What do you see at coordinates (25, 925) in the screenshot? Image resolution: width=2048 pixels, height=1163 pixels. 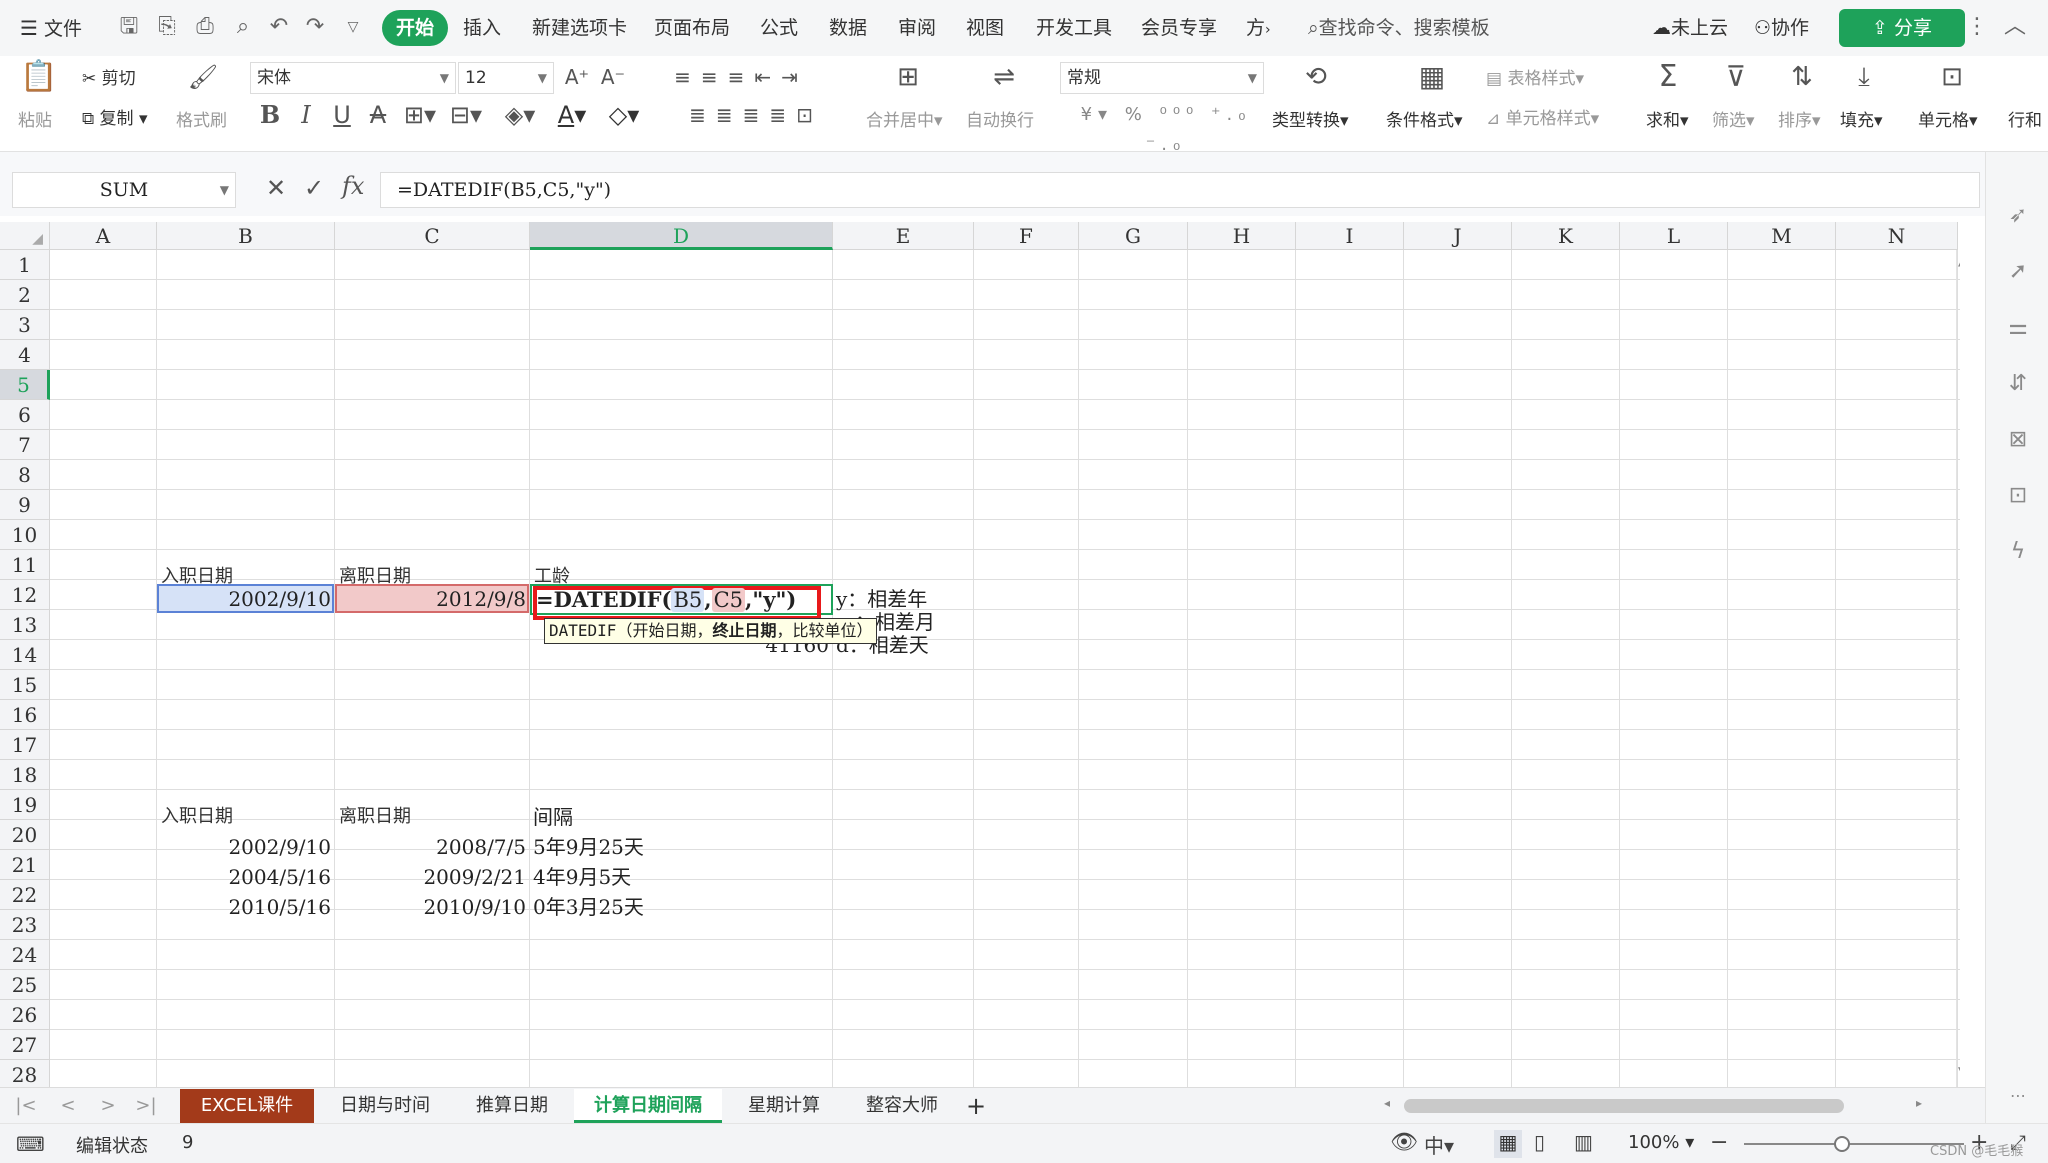 I see `row-header-23: 23` at bounding box center [25, 925].